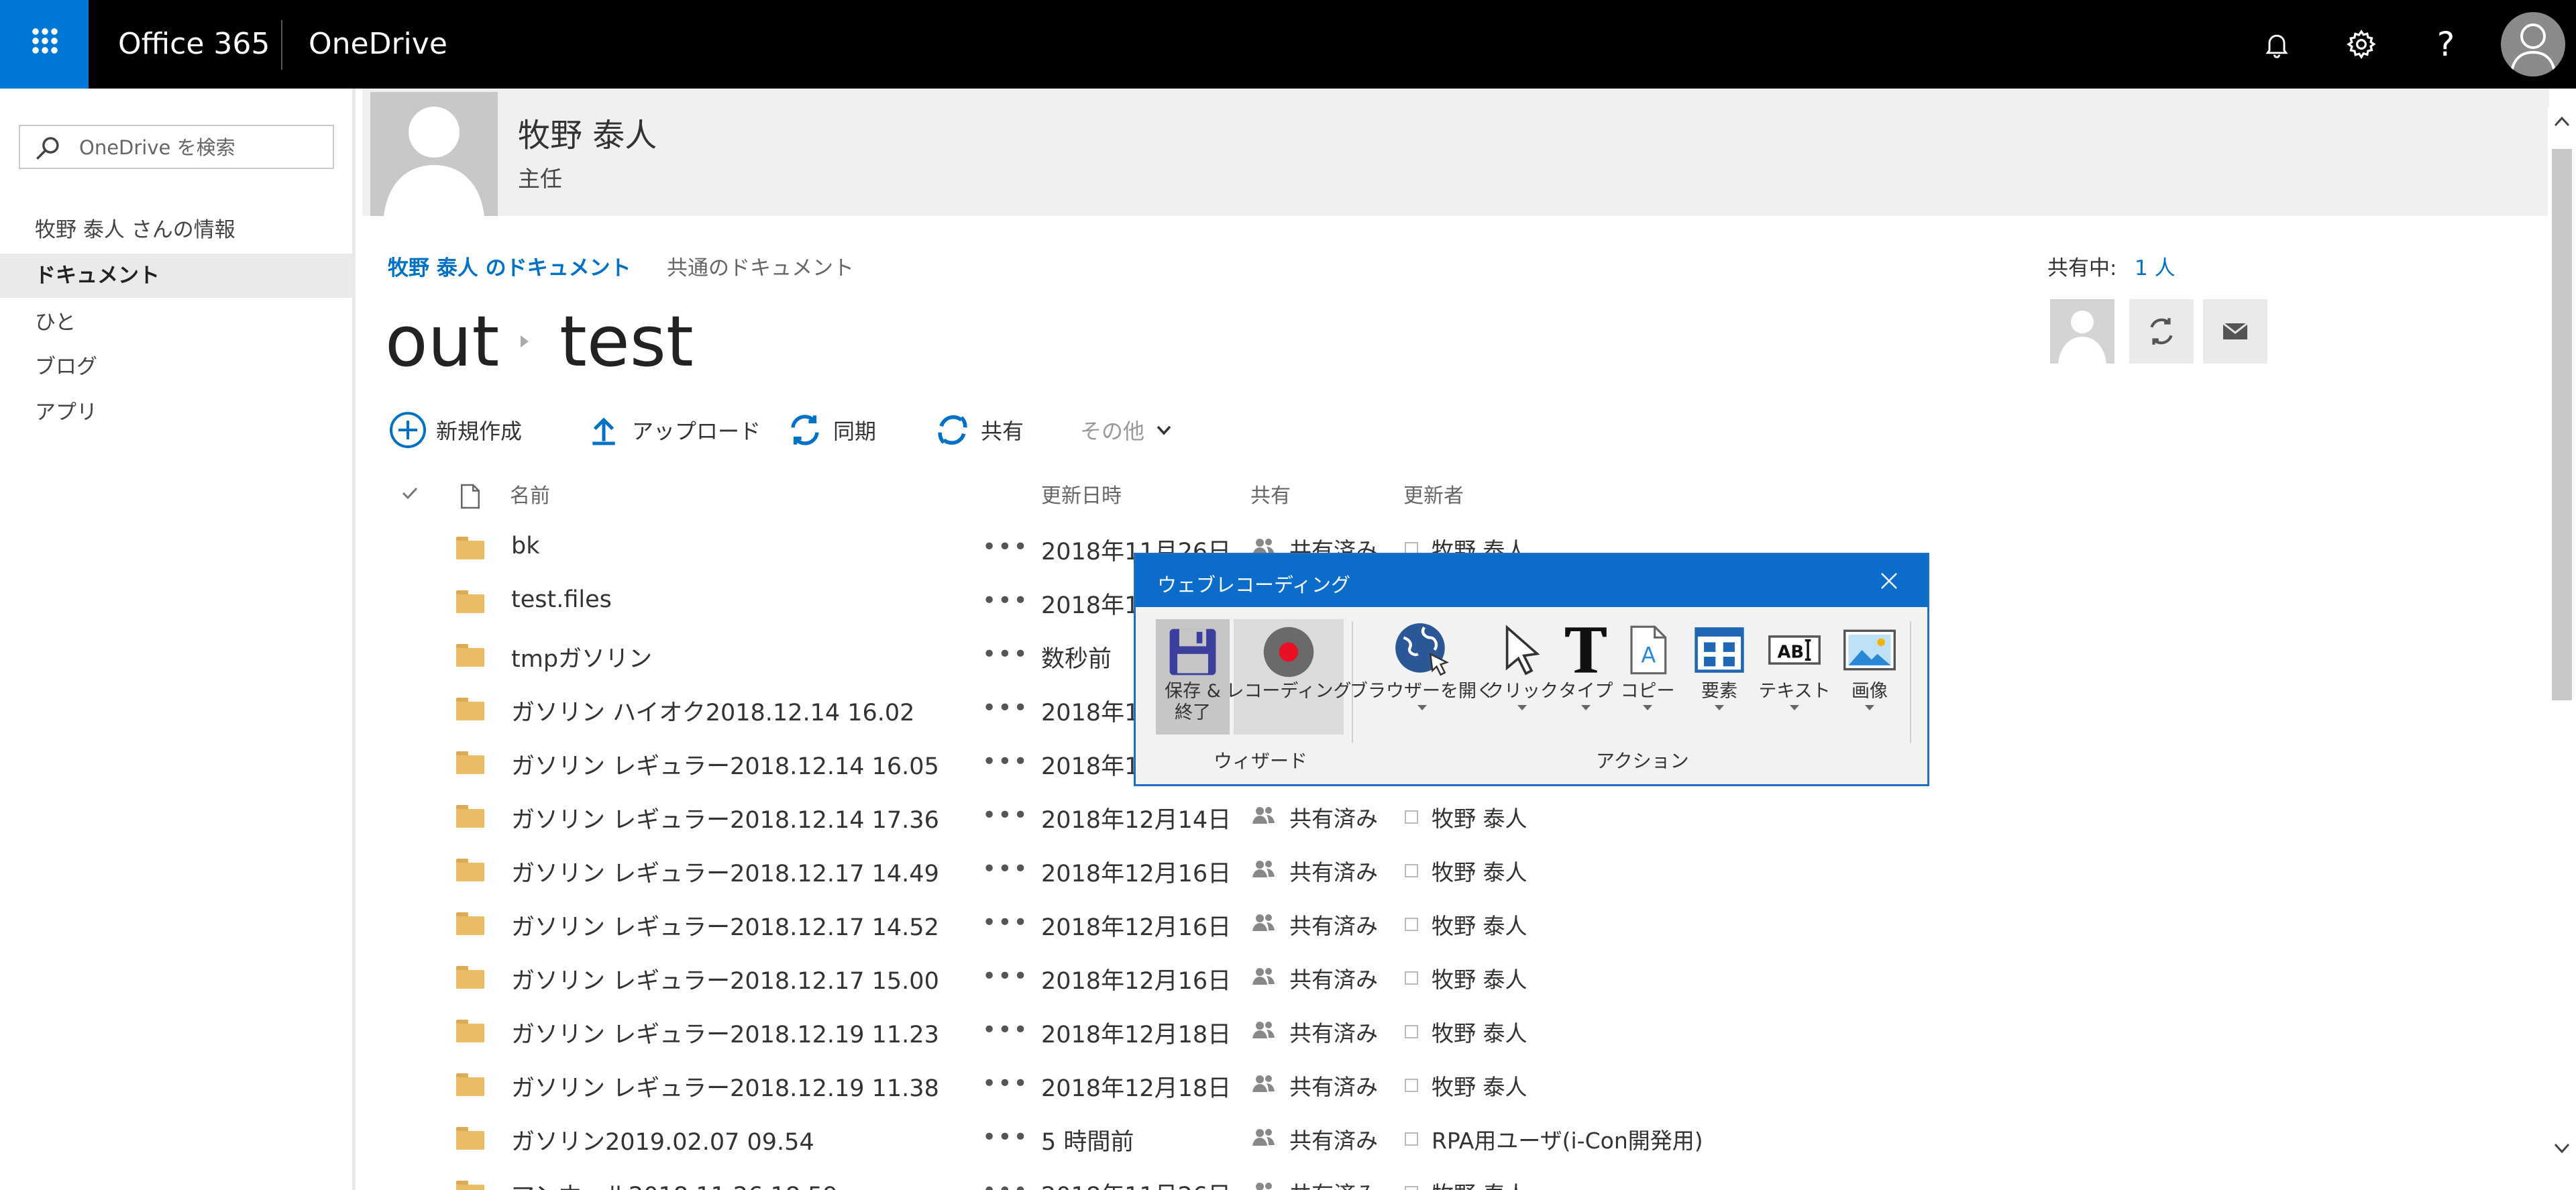  Describe the element at coordinates (1433, 496) in the screenshot. I see `column-header-modified-by: 更新者` at that location.